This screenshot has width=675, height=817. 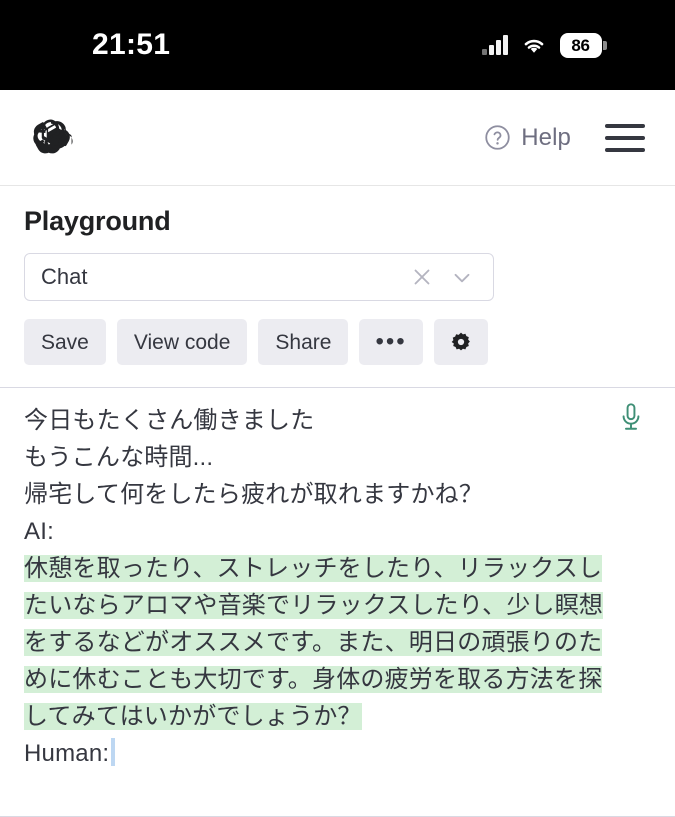 What do you see at coordinates (497, 137) in the screenshot?
I see `question-mark-circle-icon` at bounding box center [497, 137].